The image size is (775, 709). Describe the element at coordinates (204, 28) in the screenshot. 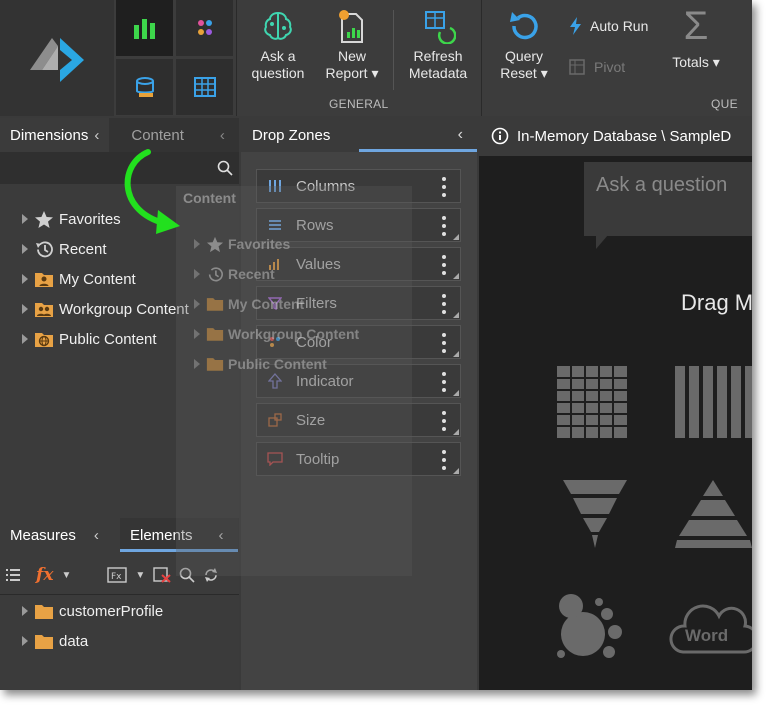

I see `discover-mode-button` at that location.